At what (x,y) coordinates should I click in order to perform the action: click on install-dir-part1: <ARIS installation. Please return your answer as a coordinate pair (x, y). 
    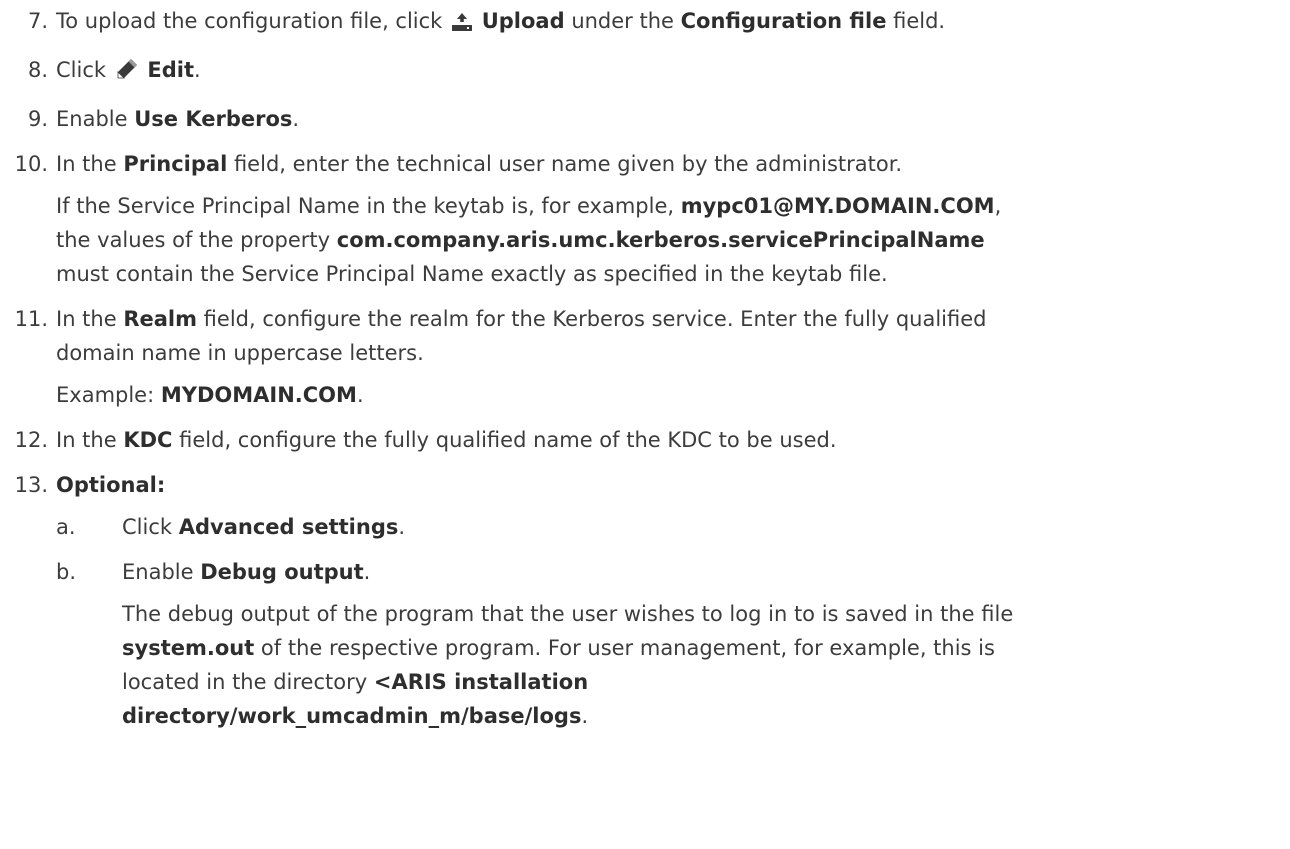
    Looking at the image, I should click on (481, 682).